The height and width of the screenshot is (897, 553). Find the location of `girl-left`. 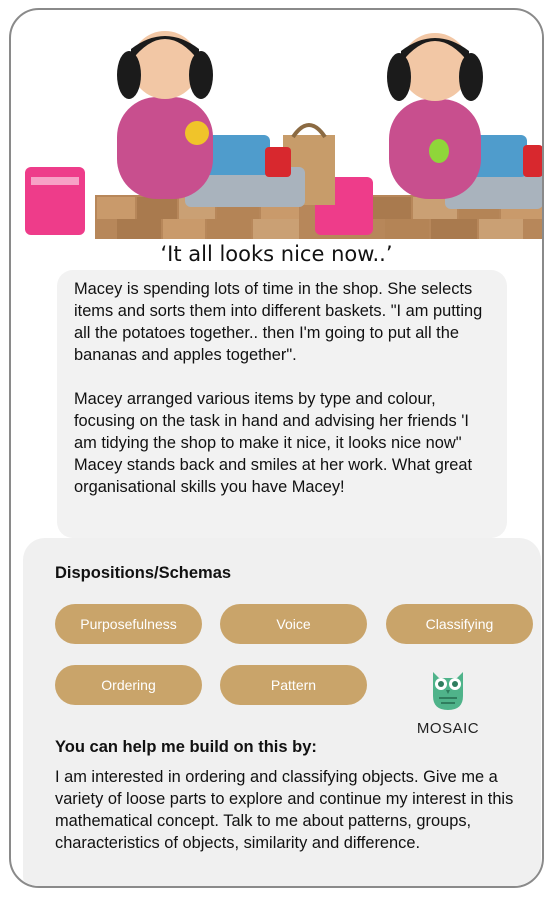

girl-left is located at coordinates (165, 115).